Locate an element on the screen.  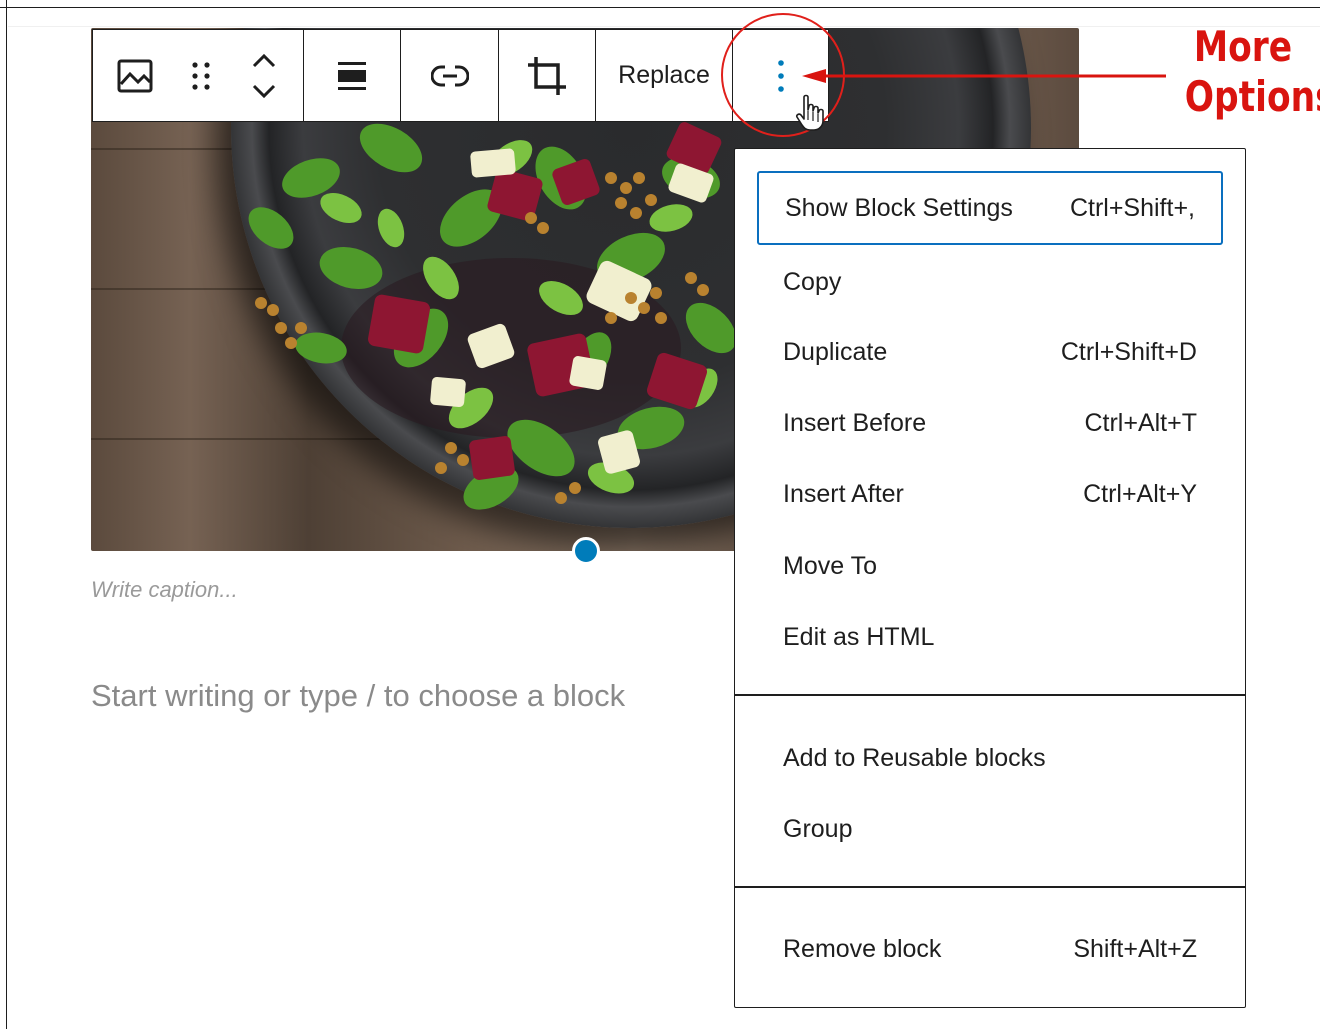
drag-handle-icon is located at coordinates (201, 76).